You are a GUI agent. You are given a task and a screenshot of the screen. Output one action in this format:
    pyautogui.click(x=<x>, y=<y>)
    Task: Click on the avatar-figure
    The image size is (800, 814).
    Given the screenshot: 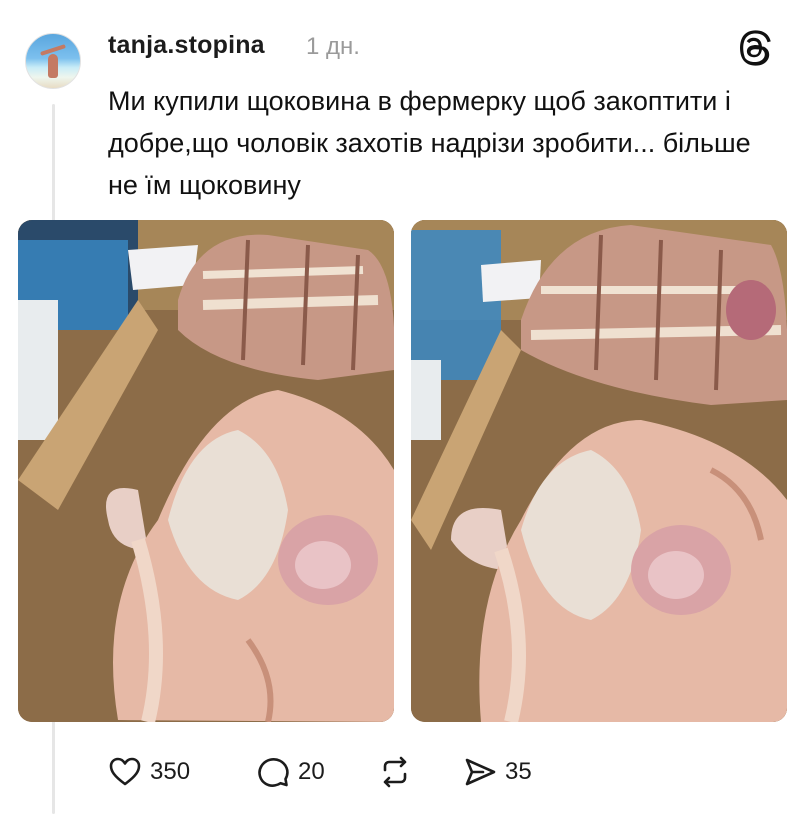 What is the action you would take?
    pyautogui.click(x=53, y=66)
    